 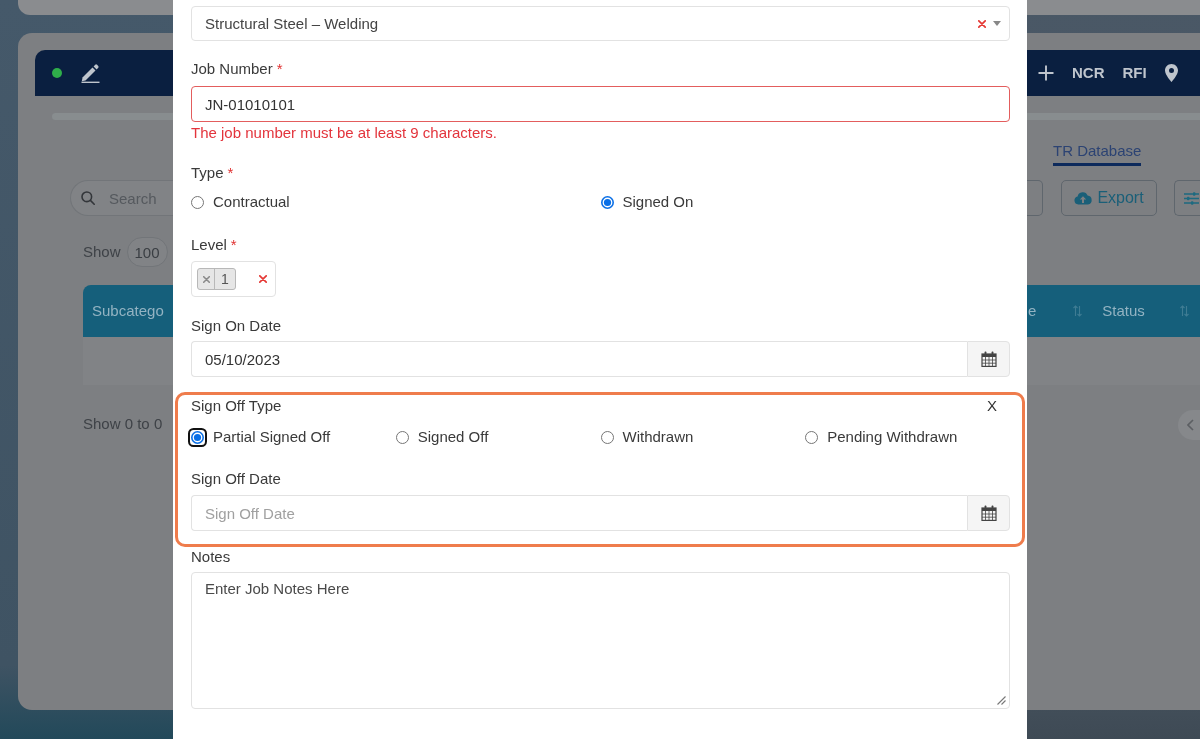 What do you see at coordinates (579, 513) in the screenshot?
I see `date-input: Sign Off Date` at bounding box center [579, 513].